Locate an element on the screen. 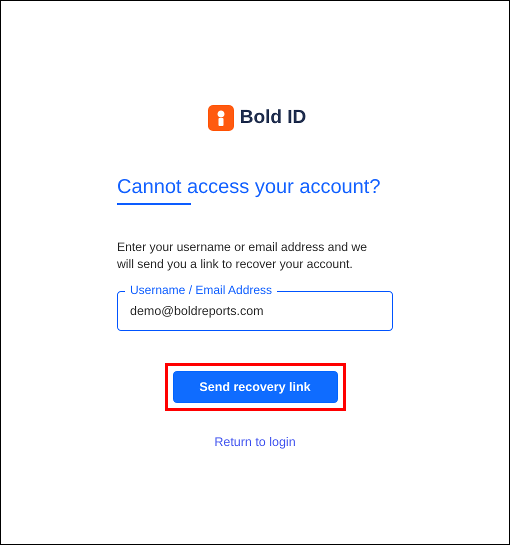 This screenshot has width=510, height=545. logo-text: Bold ID is located at coordinates (273, 118).